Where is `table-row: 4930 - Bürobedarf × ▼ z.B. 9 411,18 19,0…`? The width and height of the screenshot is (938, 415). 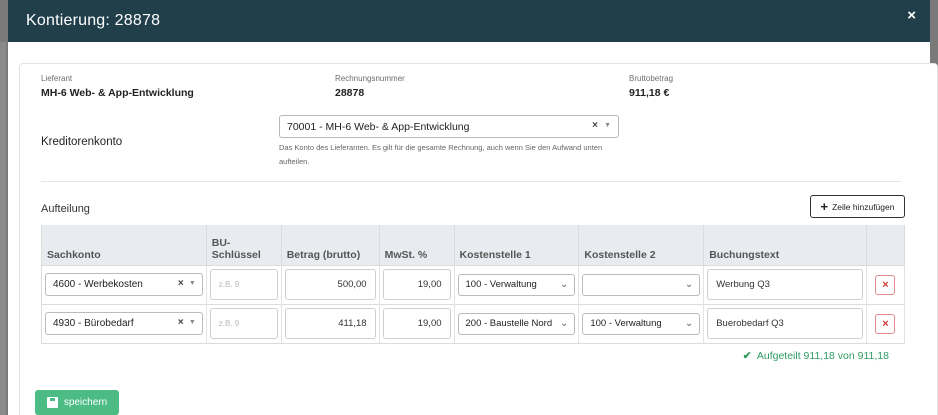
table-row: 4930 - Bürobedarf × ▼ z.B. 9 411,18 19,0… is located at coordinates (473, 323).